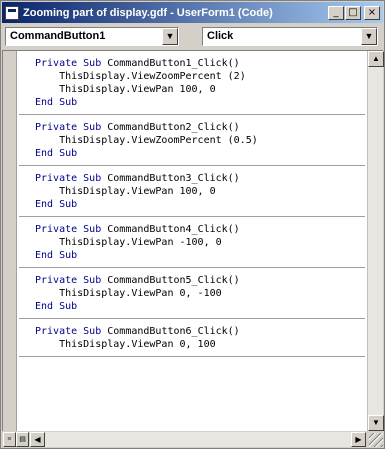 The width and height of the screenshot is (385, 449). I want to click on code-text: ThisDisplay.ViewPan 0, 100, so click(125, 344).